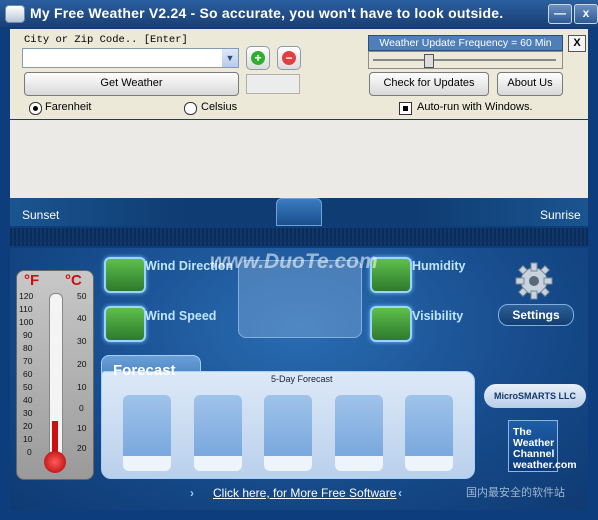 The height and width of the screenshot is (520, 598). I want to click on close-button: x, so click(586, 14).